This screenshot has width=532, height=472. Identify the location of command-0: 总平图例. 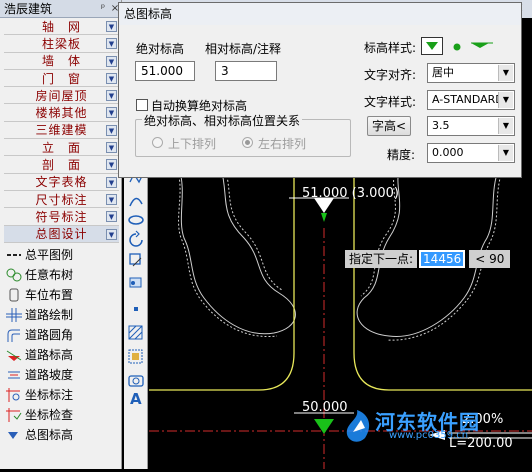
(60, 255).